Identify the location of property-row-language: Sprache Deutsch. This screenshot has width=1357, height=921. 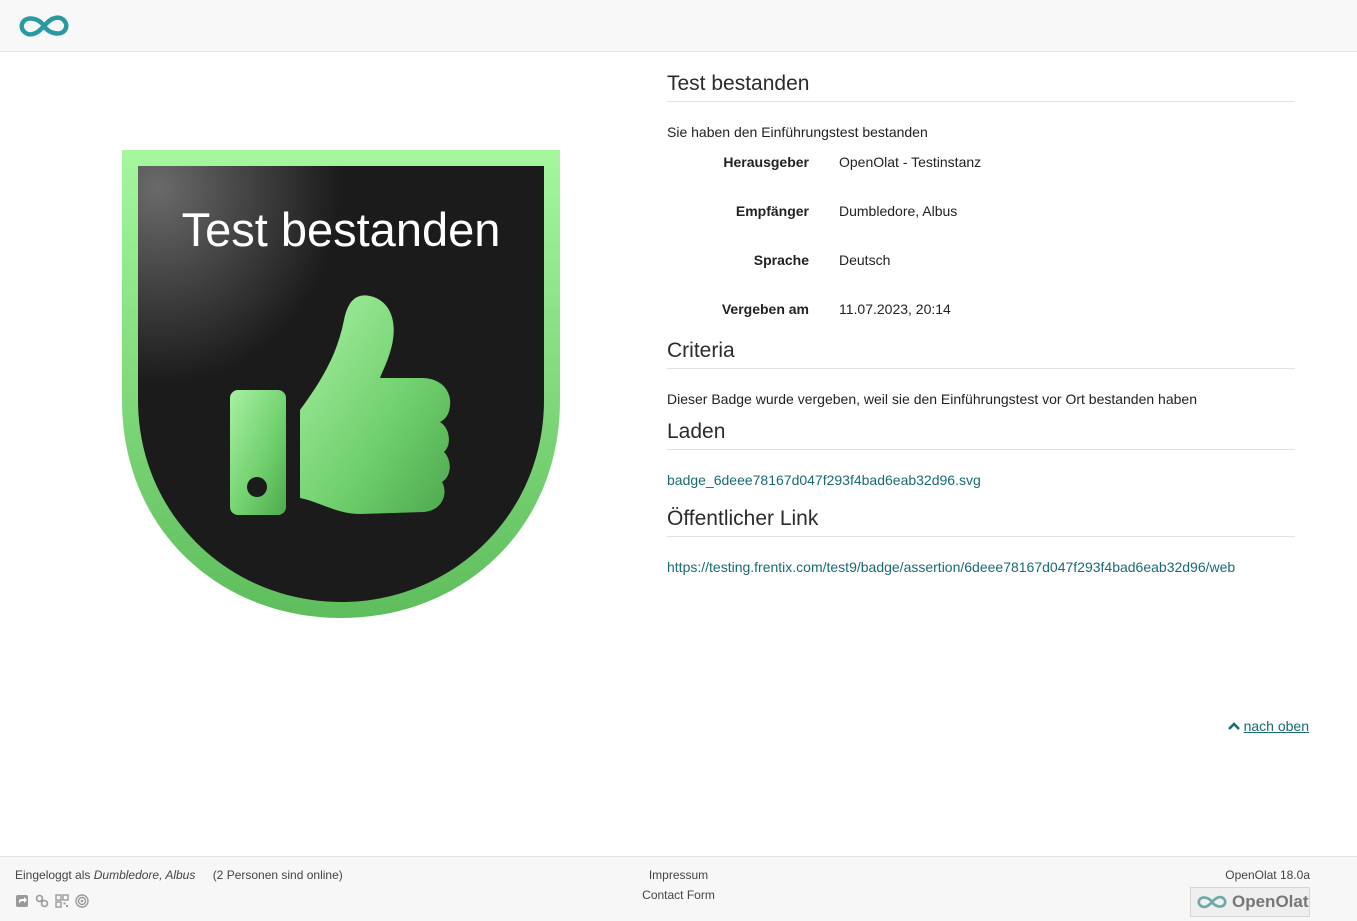
(981, 276).